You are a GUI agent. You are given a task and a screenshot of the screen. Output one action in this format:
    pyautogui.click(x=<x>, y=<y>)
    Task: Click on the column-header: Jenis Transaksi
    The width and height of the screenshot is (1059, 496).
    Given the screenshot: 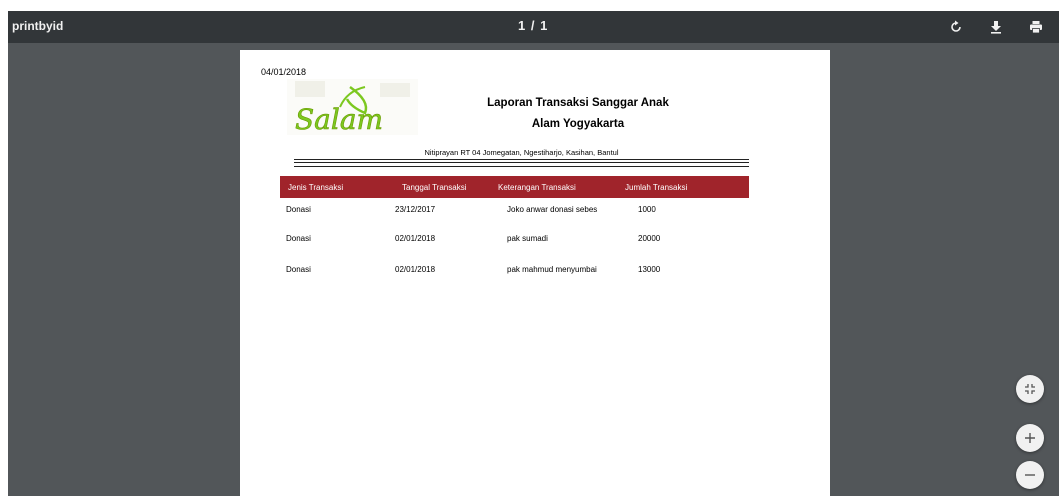 What is the action you would take?
    pyautogui.click(x=316, y=187)
    